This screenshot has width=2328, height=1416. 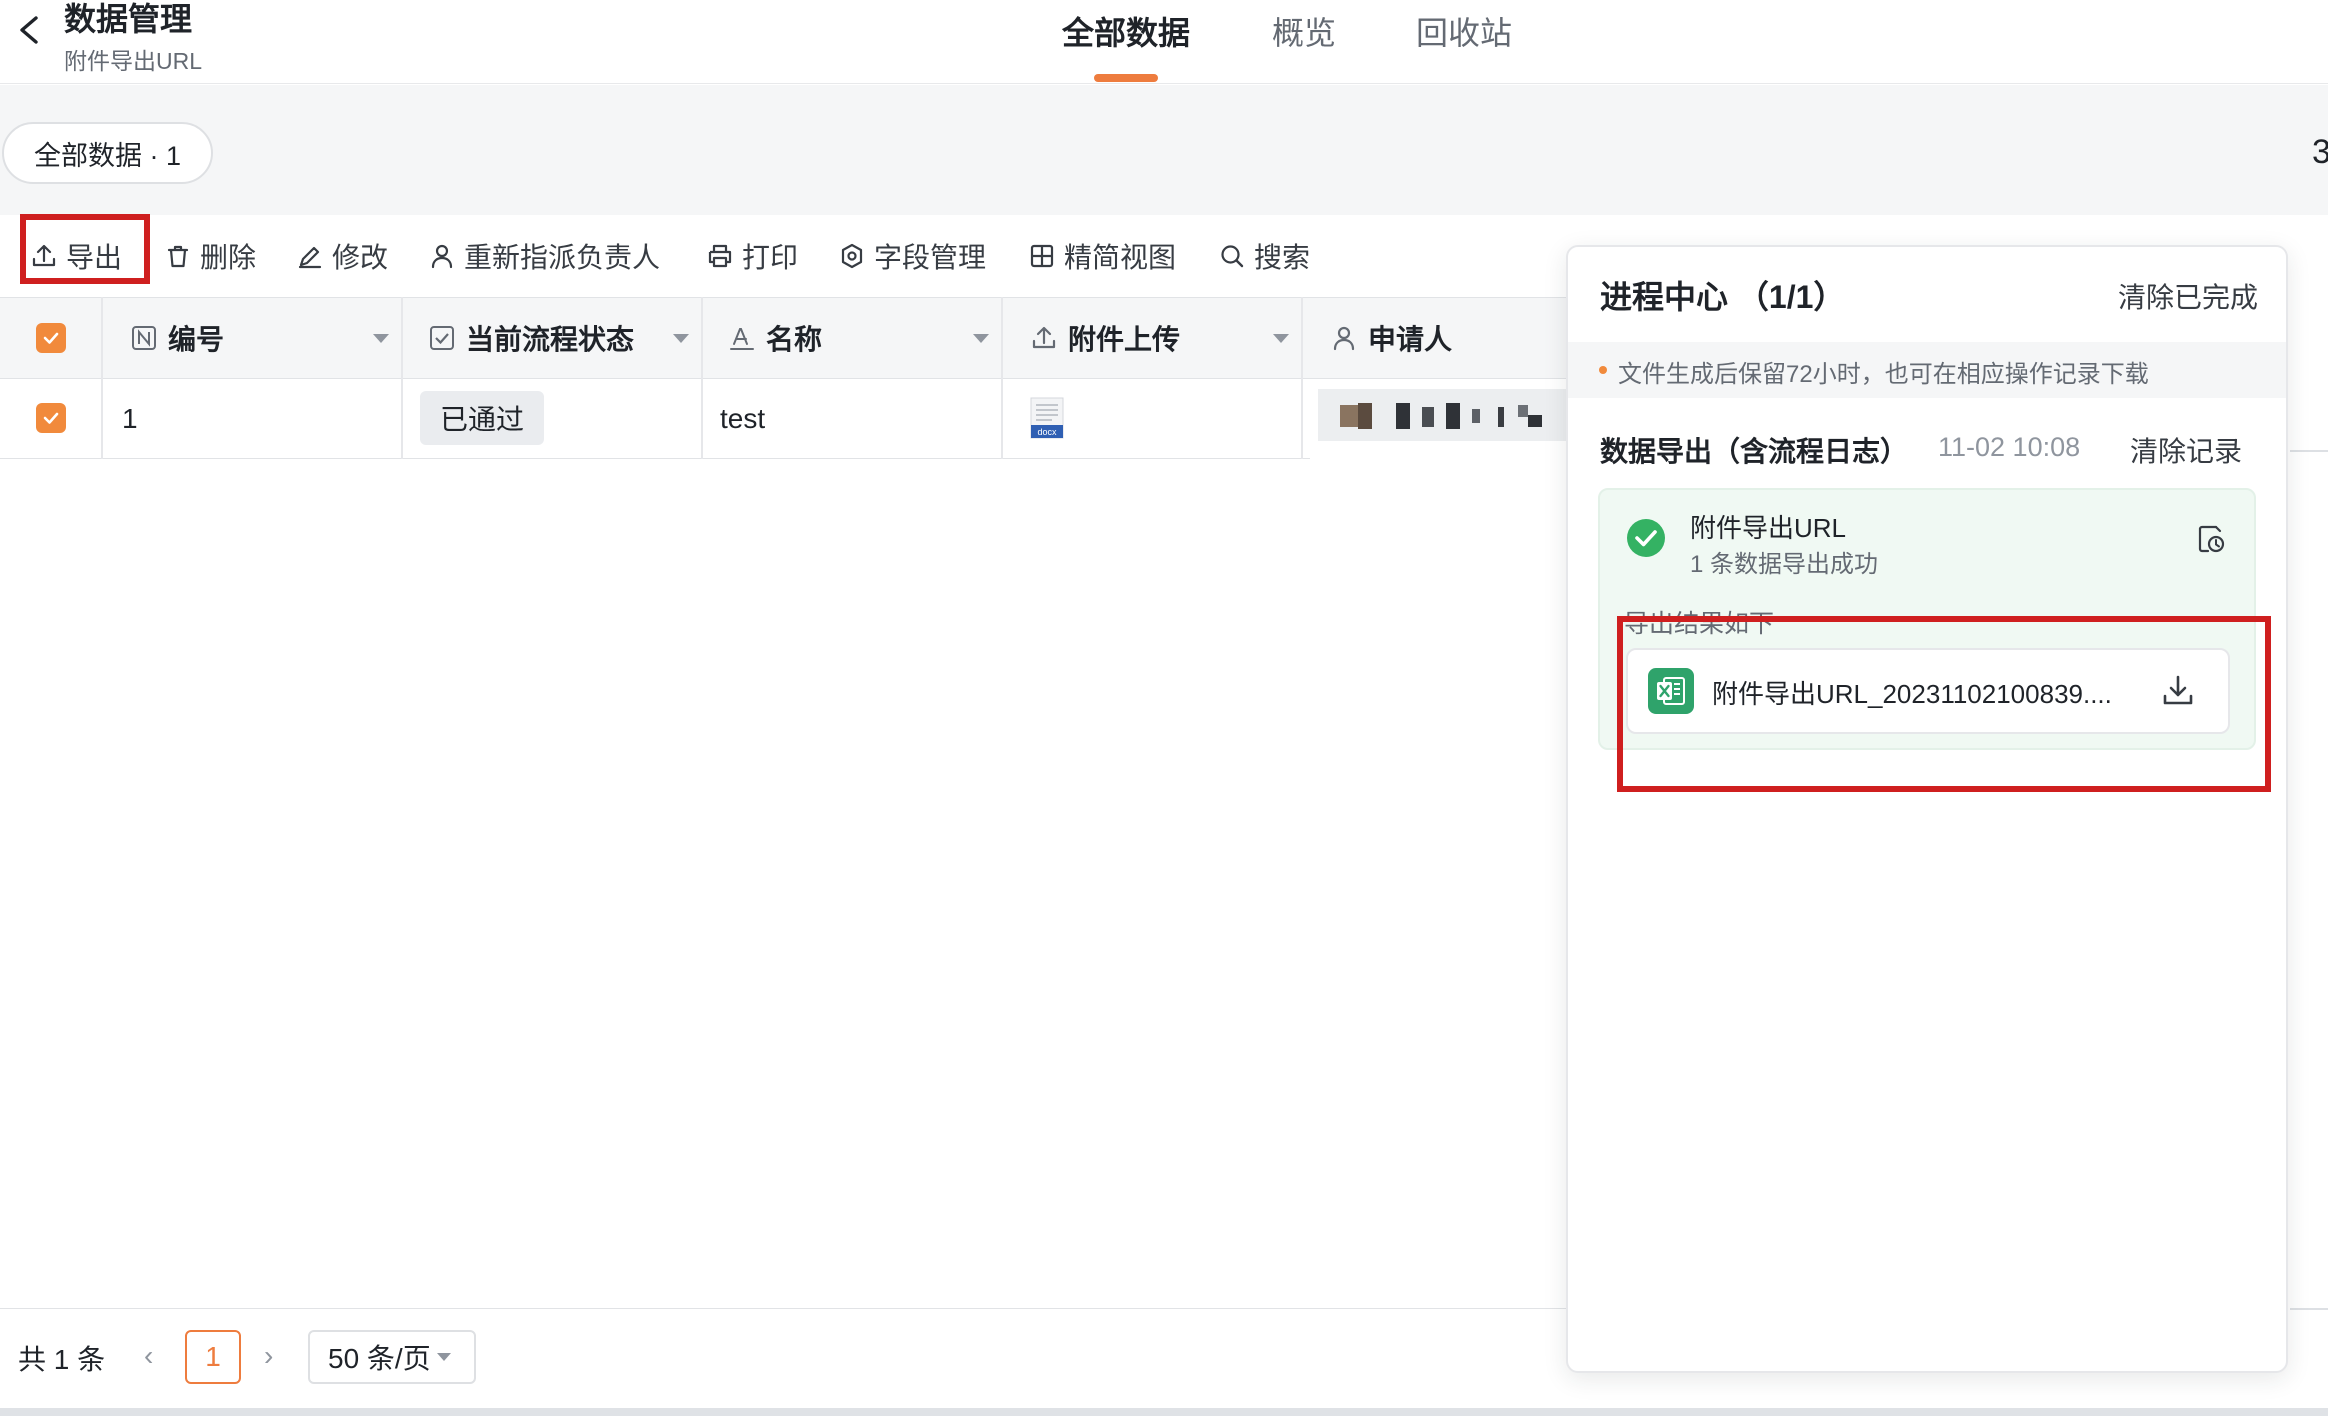 What do you see at coordinates (1464, 31) in the screenshot?
I see `tab-recycle-bin: 回收站` at bounding box center [1464, 31].